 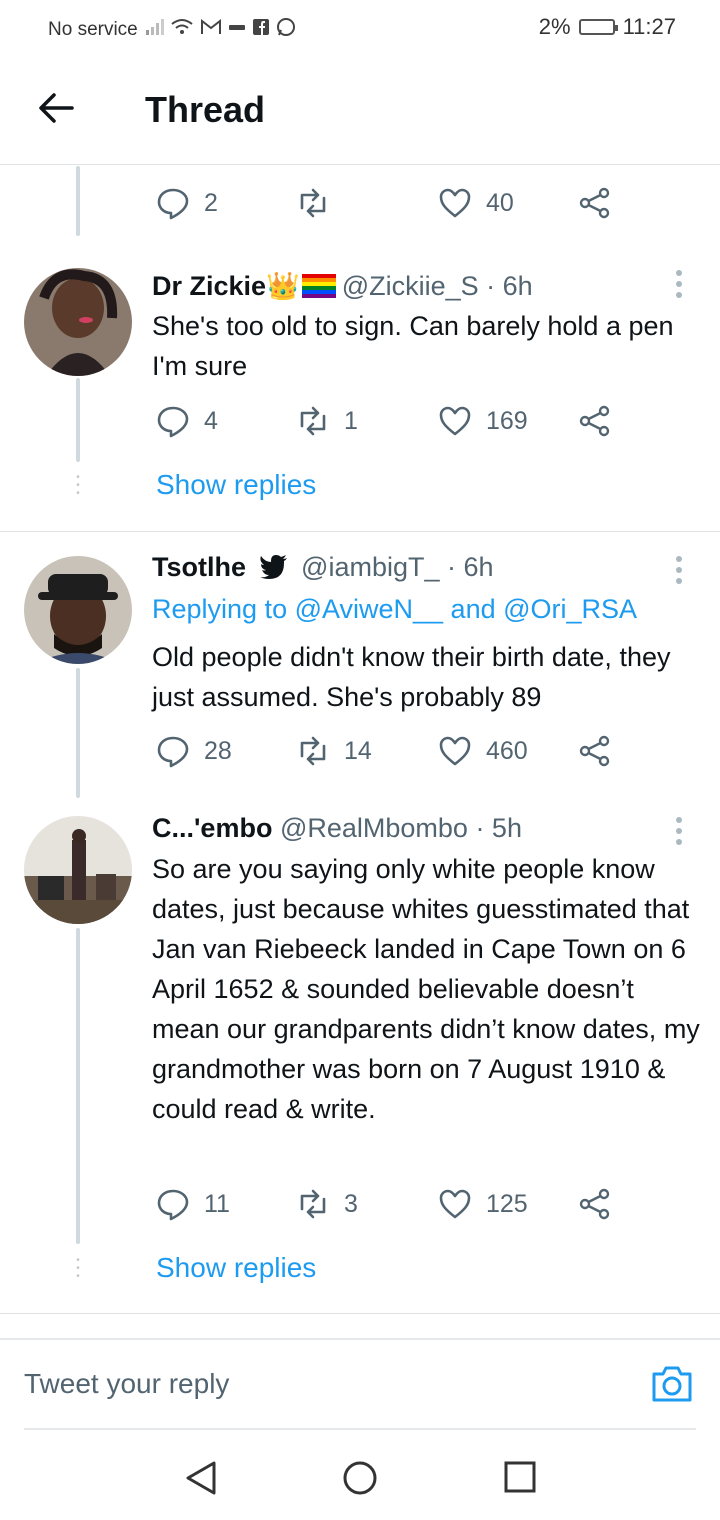 I want to click on tweet-actions: 4 1 169, so click(x=391, y=424).